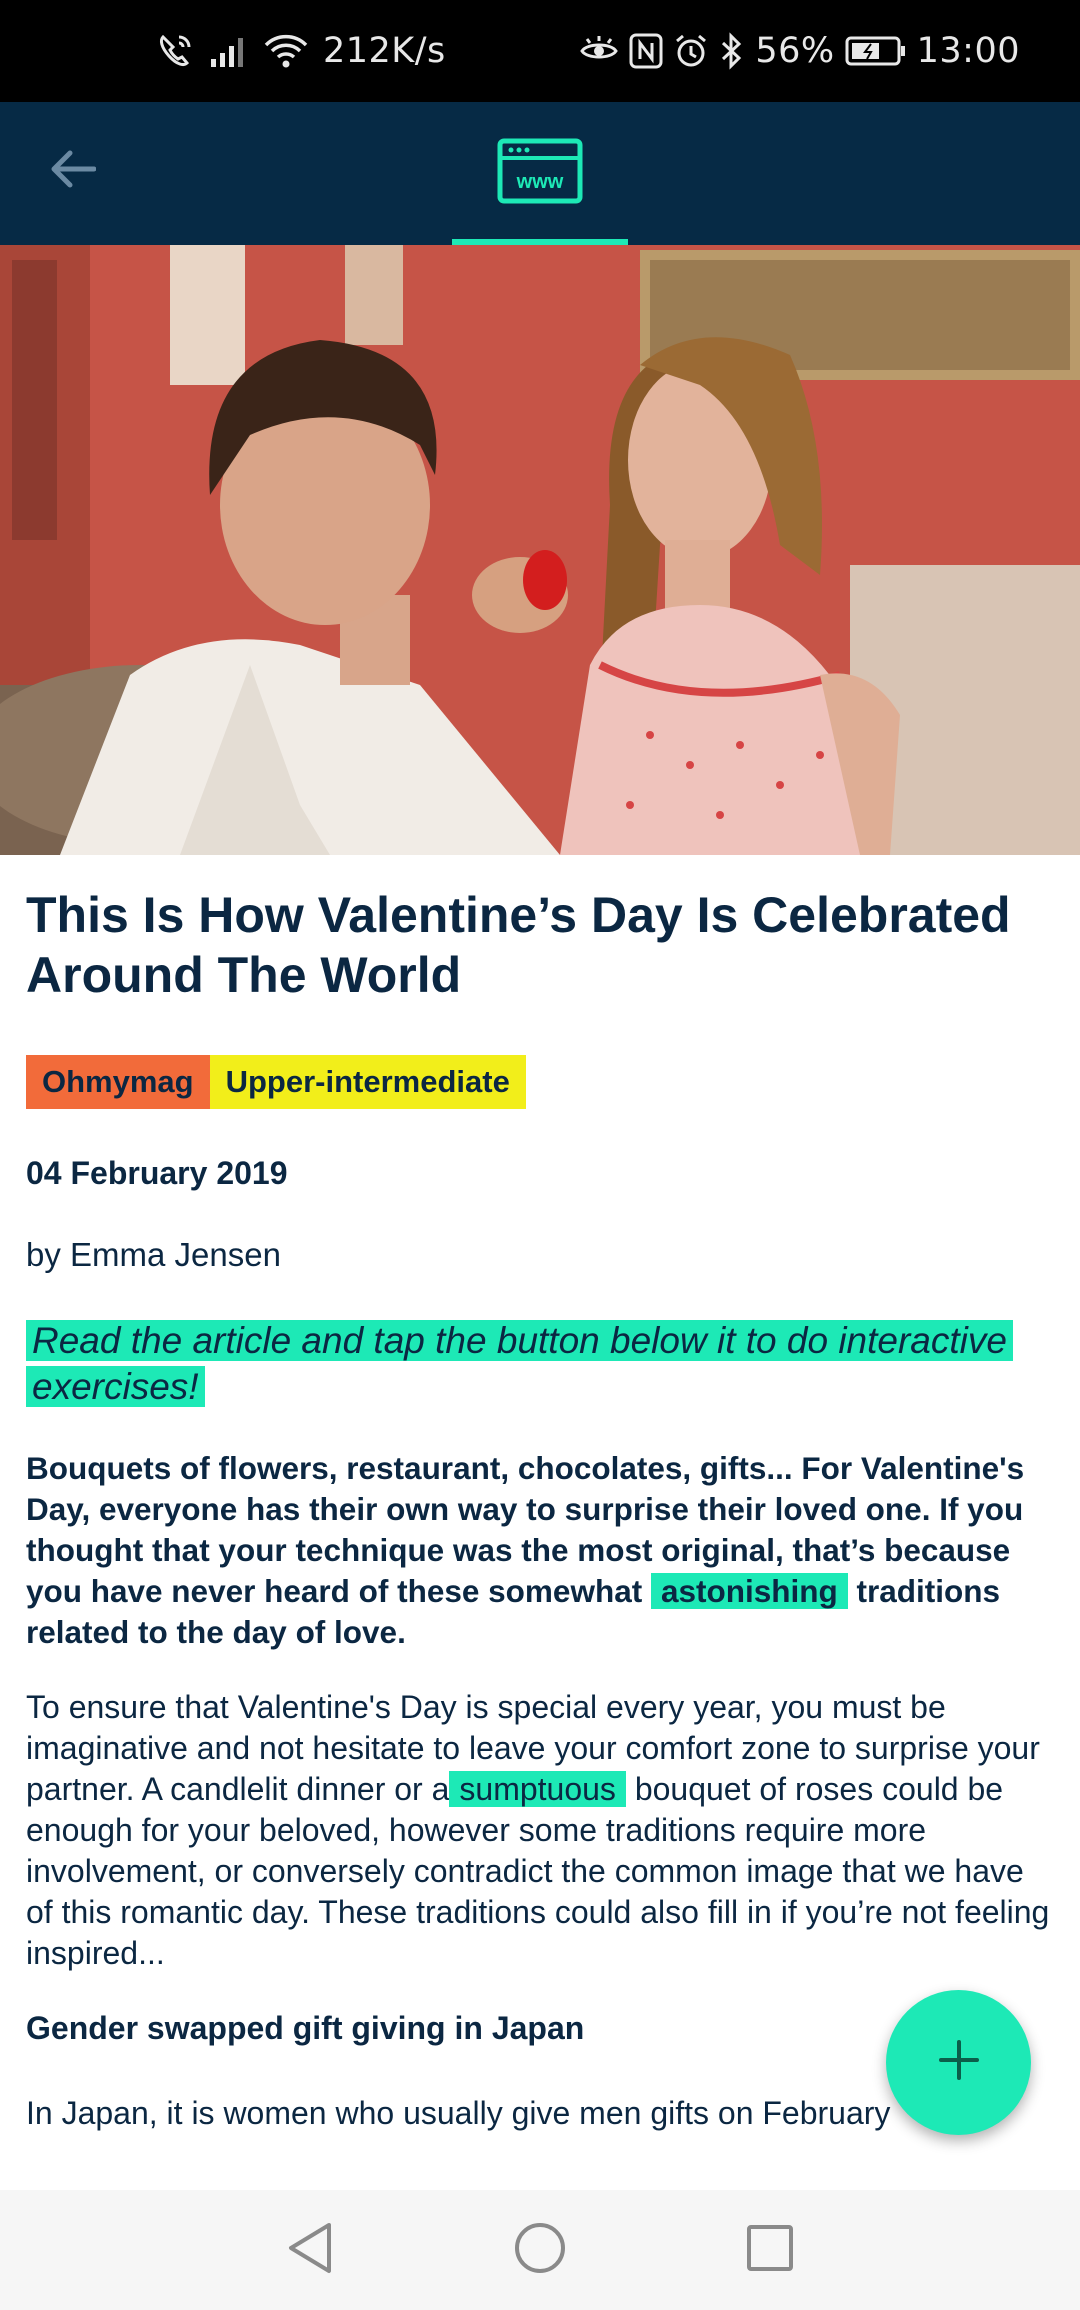  Describe the element at coordinates (795, 51) in the screenshot. I see `battery-percent: 56%` at that location.